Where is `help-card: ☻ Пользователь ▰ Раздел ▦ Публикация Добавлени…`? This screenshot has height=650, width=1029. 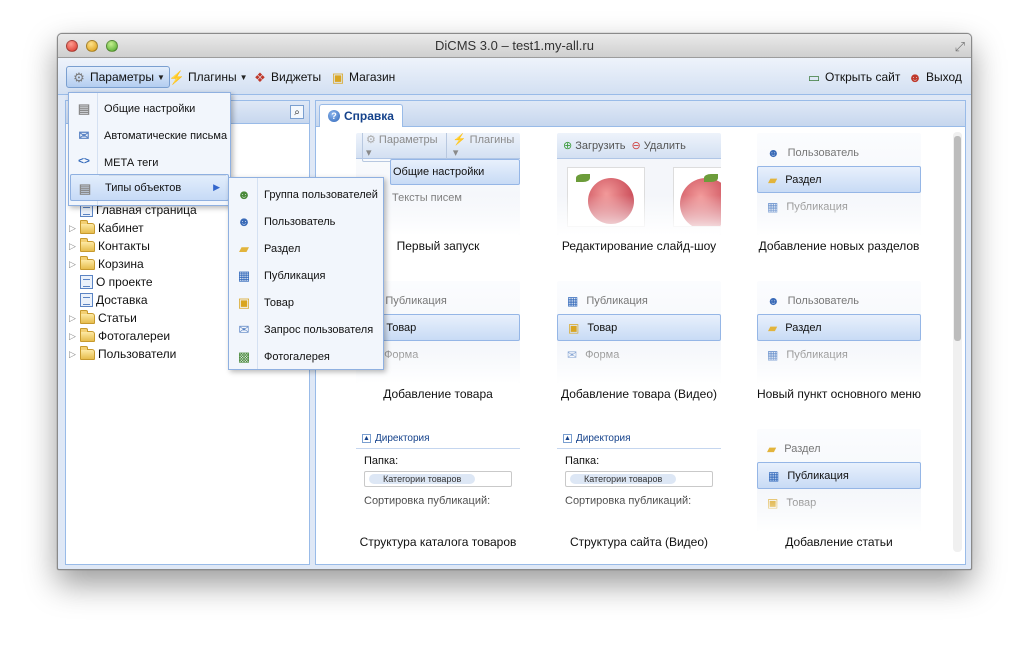 help-card: ☻ Пользователь ▰ Раздел ▦ Публикация Добавлени… is located at coordinates (839, 203).